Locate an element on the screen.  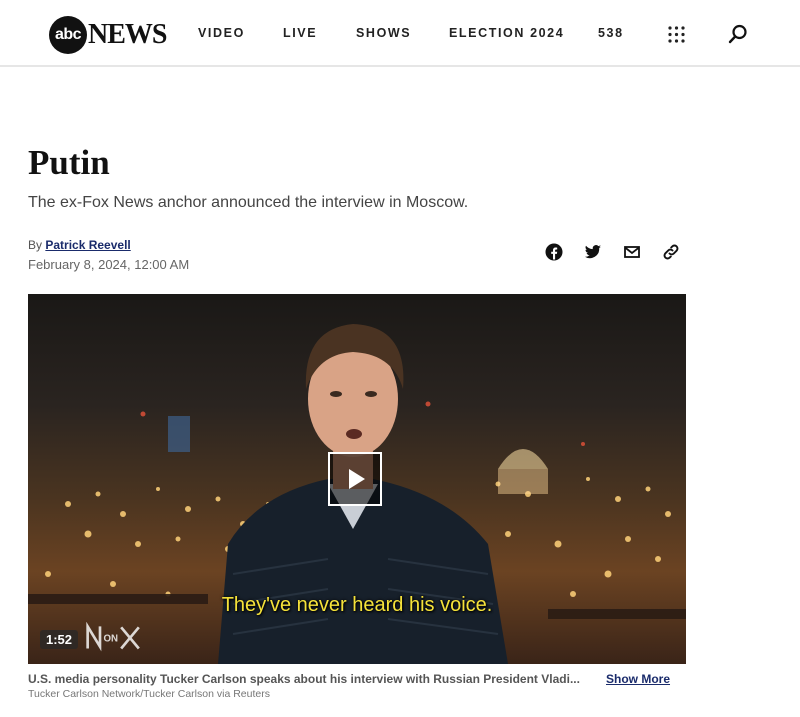
svg-text: ON is located at coordinates (111, 638).